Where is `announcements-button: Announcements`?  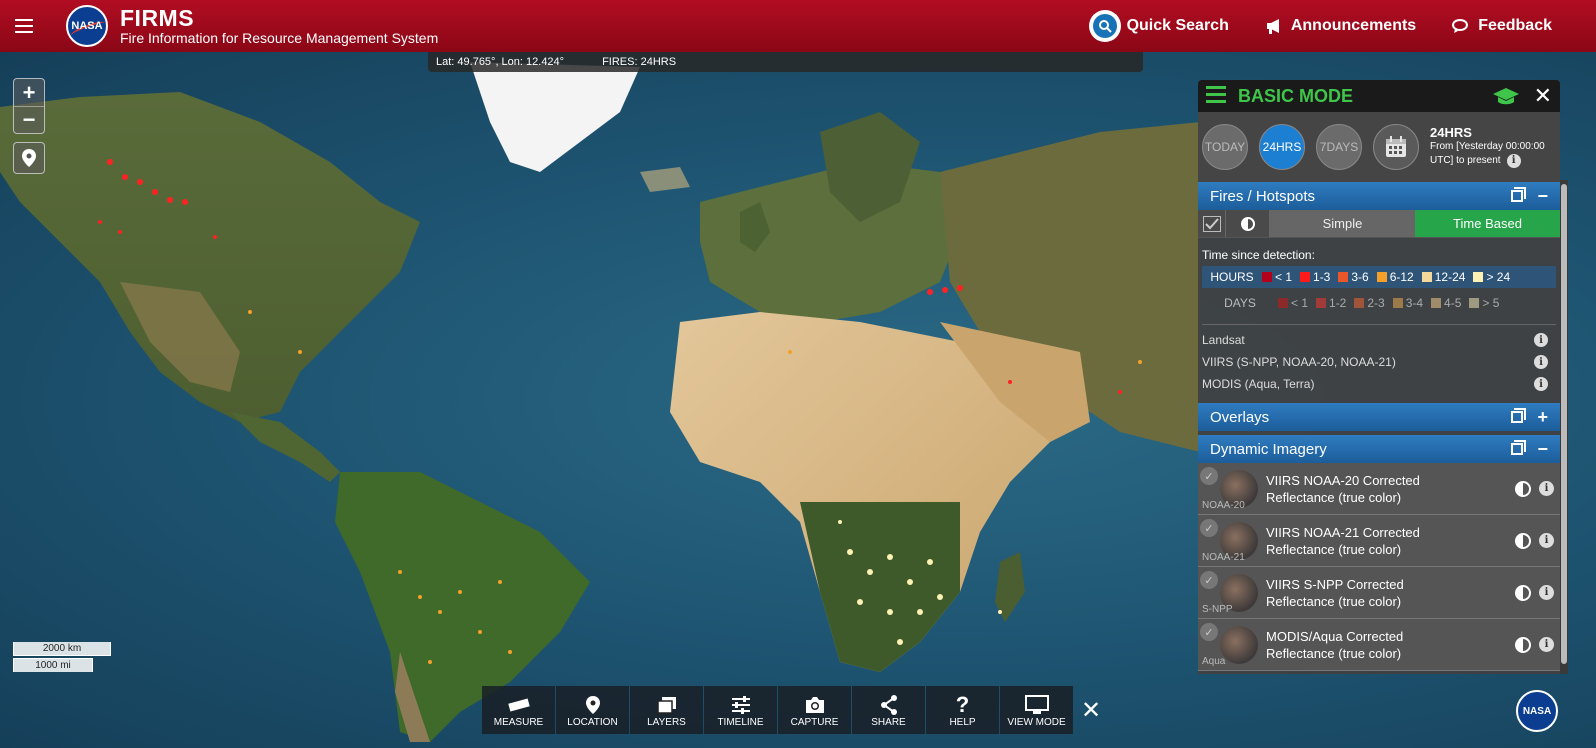 announcements-button: Announcements is located at coordinates (1340, 26).